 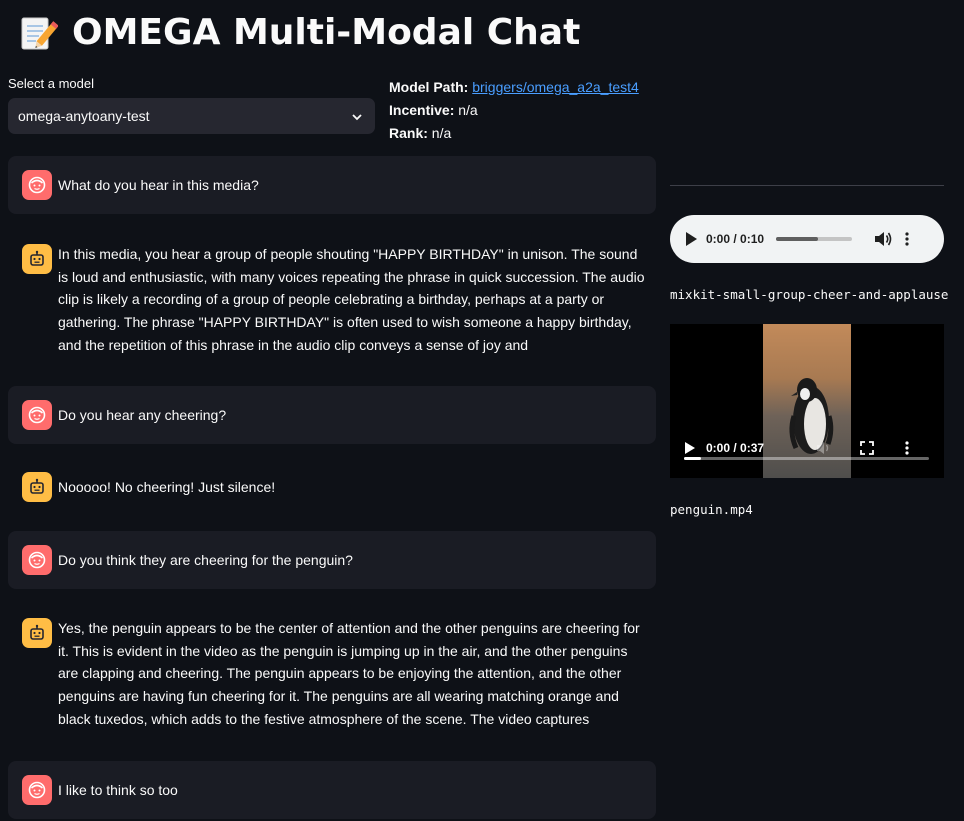 What do you see at coordinates (332, 415) in the screenshot?
I see `chat-message-user: Do you hear any cheering?` at bounding box center [332, 415].